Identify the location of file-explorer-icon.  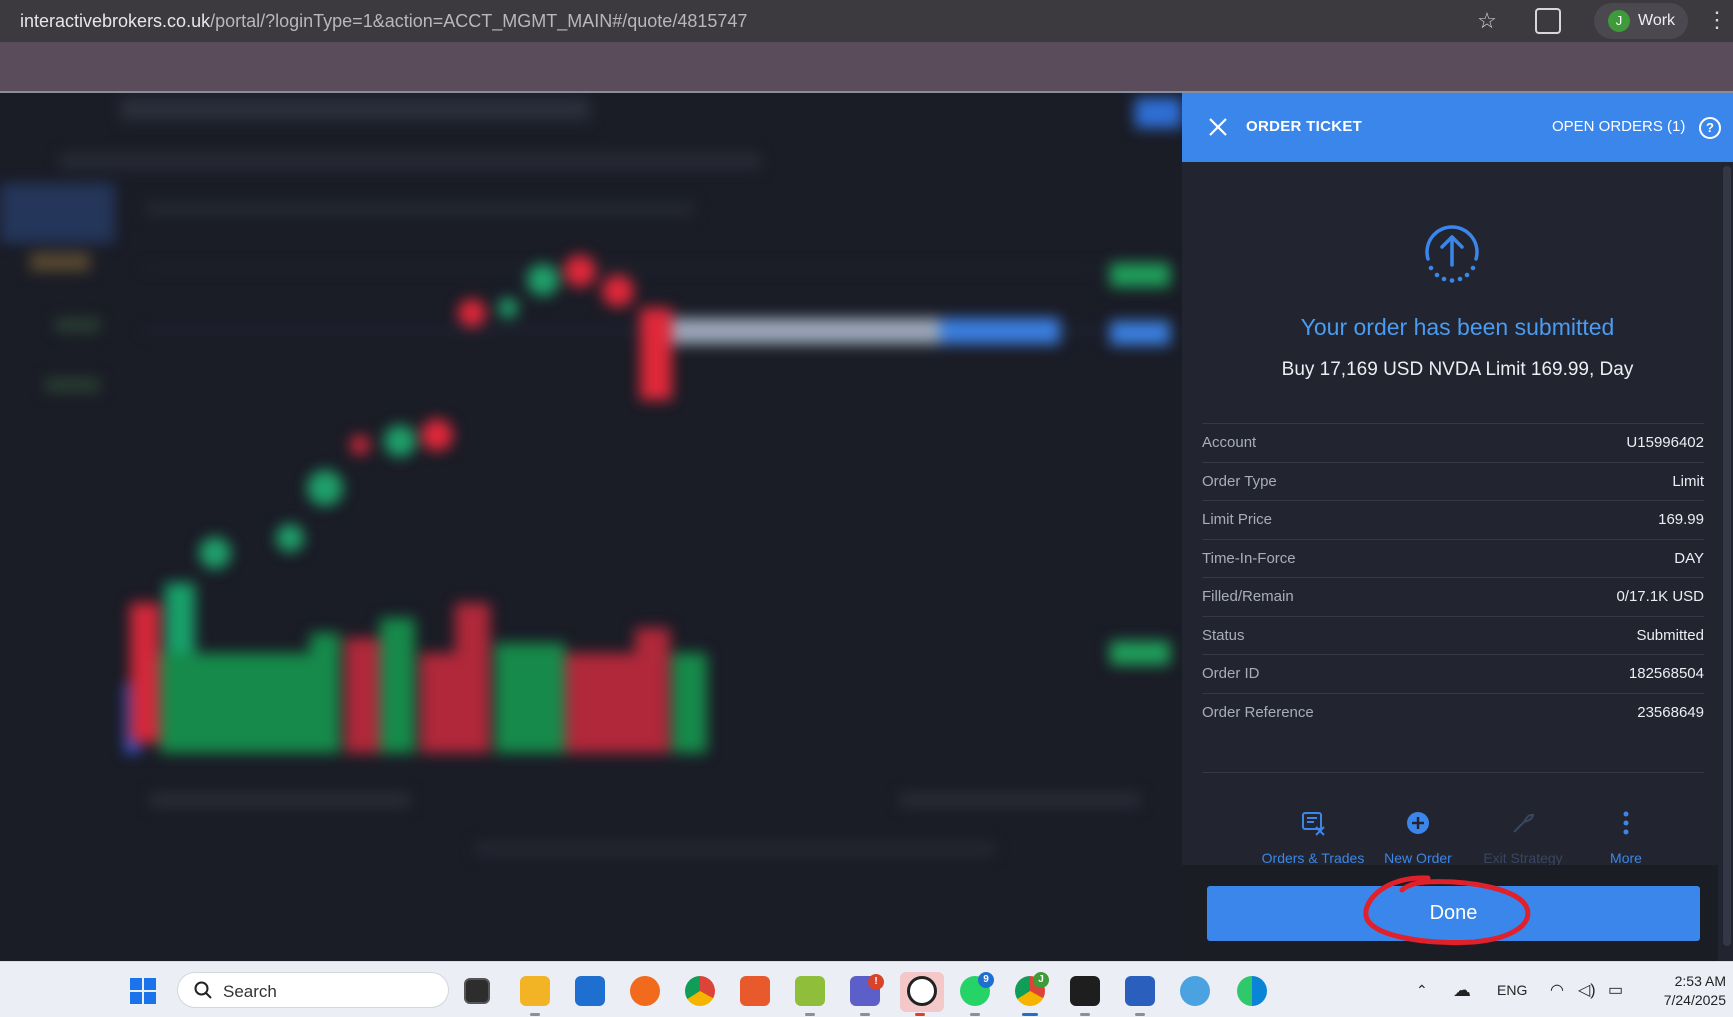
(535, 991).